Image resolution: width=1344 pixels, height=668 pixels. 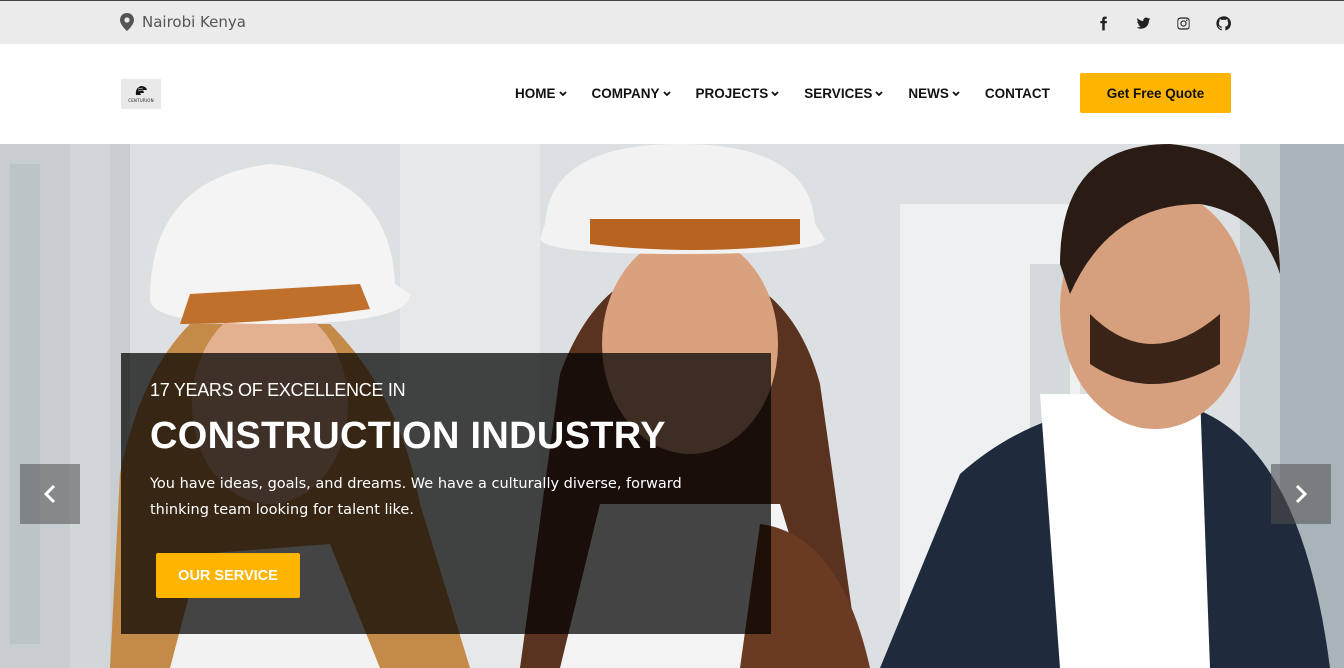 What do you see at coordinates (141, 100) in the screenshot?
I see `logo-text: CENTURION` at bounding box center [141, 100].